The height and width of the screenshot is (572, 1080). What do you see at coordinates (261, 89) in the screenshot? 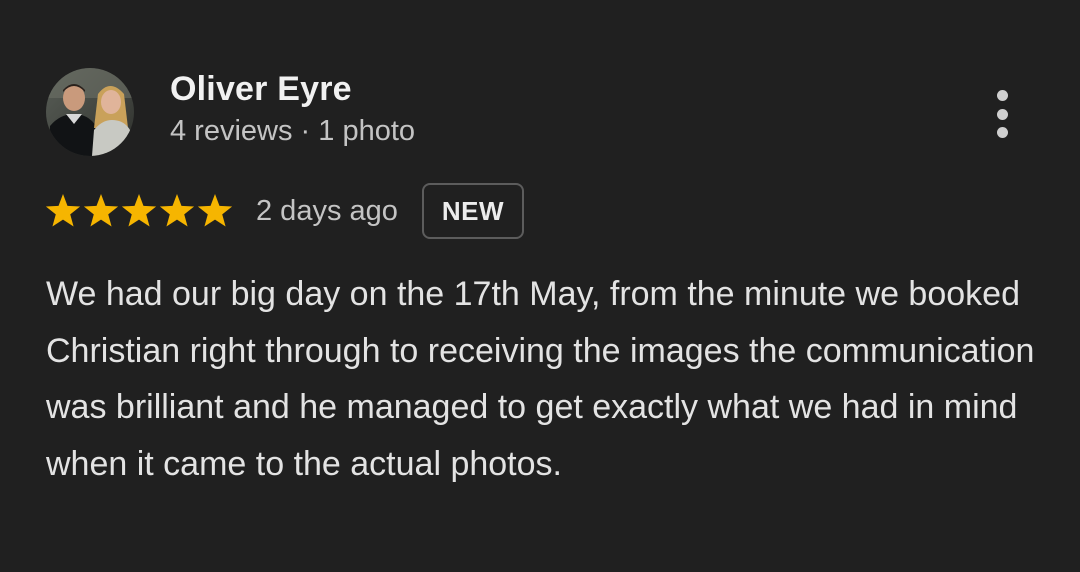
I see `reviewer-name: Oliver Eyre` at bounding box center [261, 89].